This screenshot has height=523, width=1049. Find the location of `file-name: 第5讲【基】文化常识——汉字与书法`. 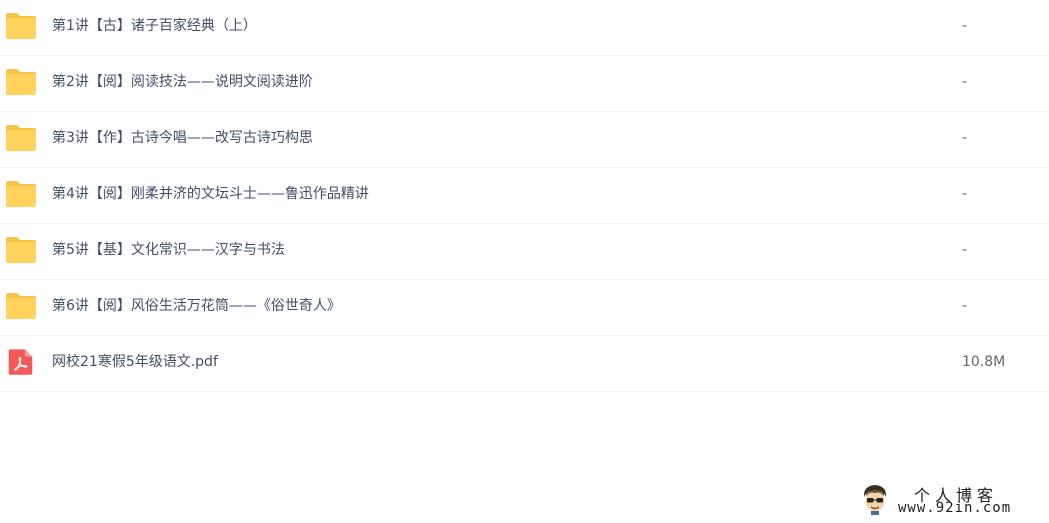

file-name: 第5讲【基】文化常识——汉字与书法 is located at coordinates (168, 250).